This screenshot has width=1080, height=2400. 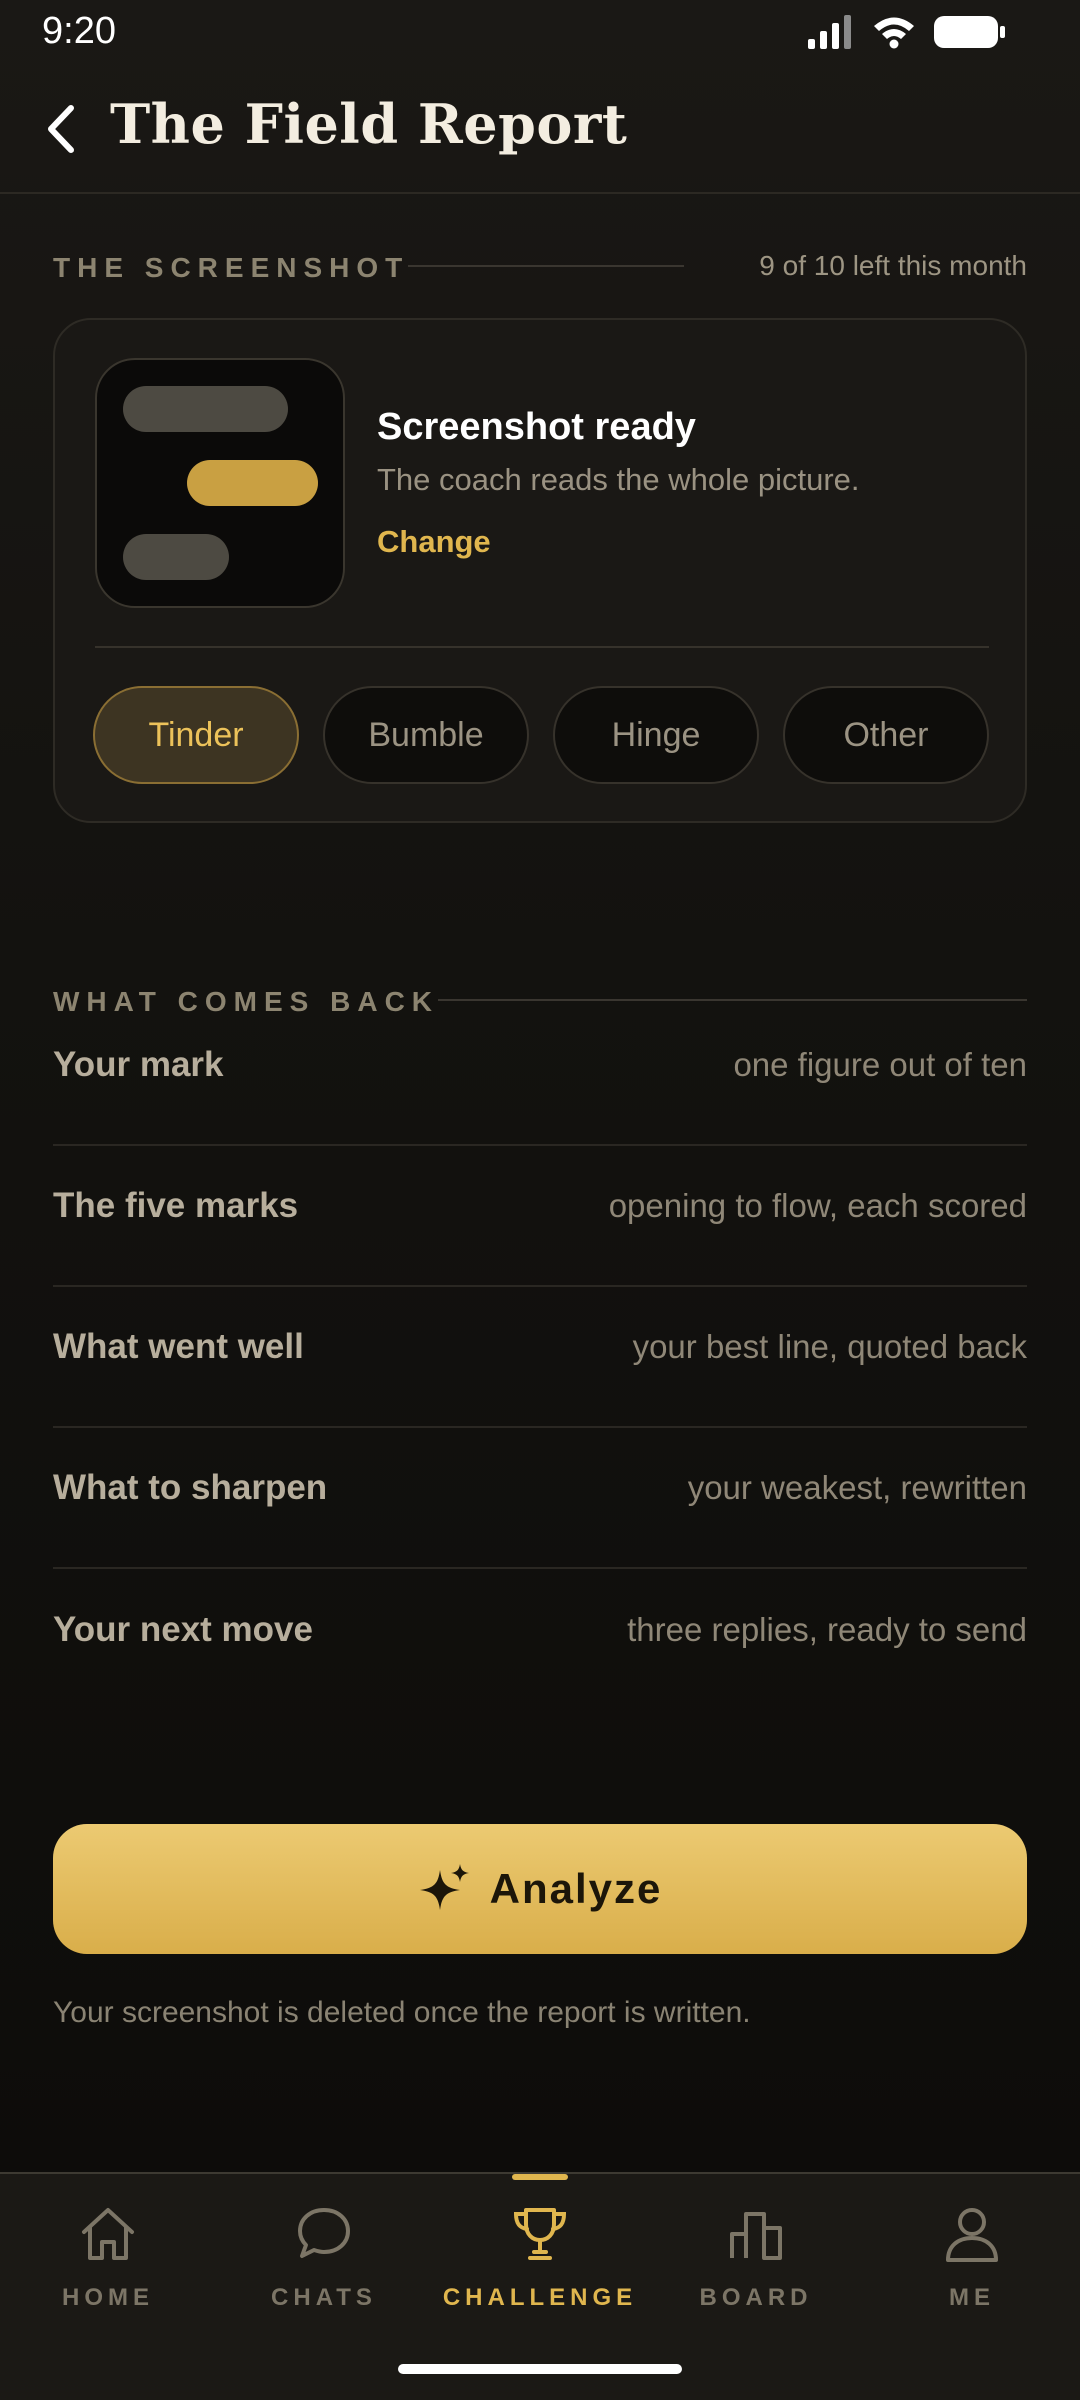 I want to click on section-label-screenshot: THE SCREENSHOT, so click(x=231, y=267).